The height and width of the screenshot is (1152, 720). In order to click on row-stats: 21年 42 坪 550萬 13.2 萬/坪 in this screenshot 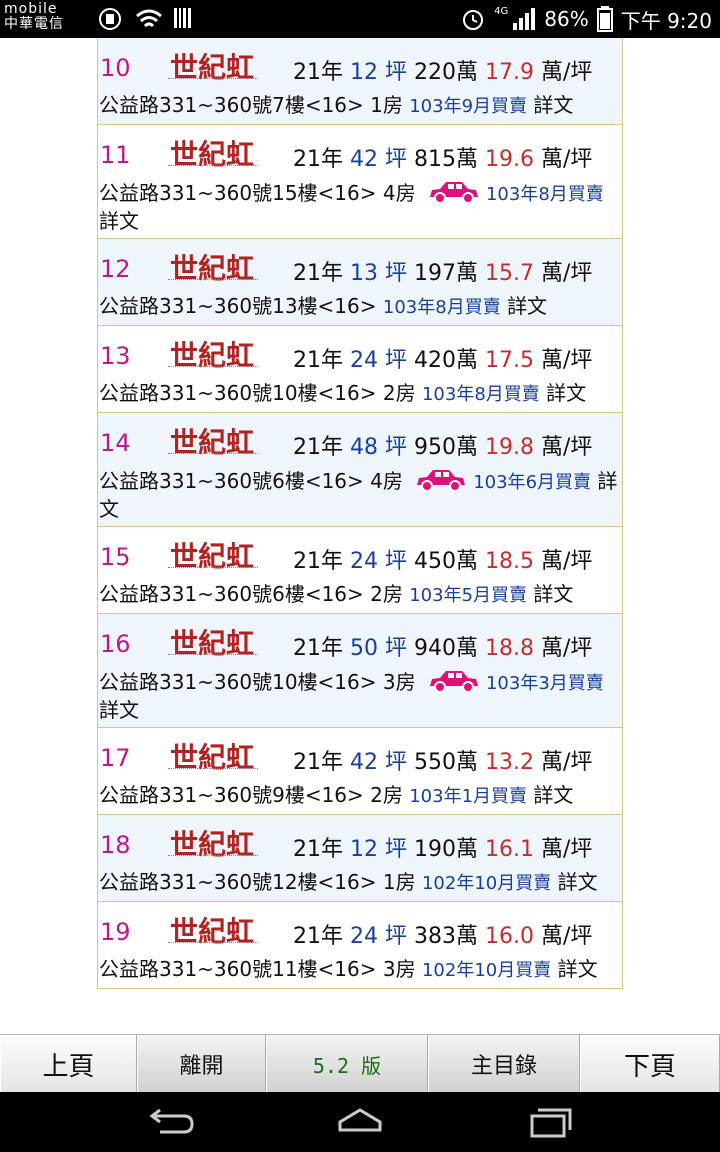, I will do `click(442, 760)`.